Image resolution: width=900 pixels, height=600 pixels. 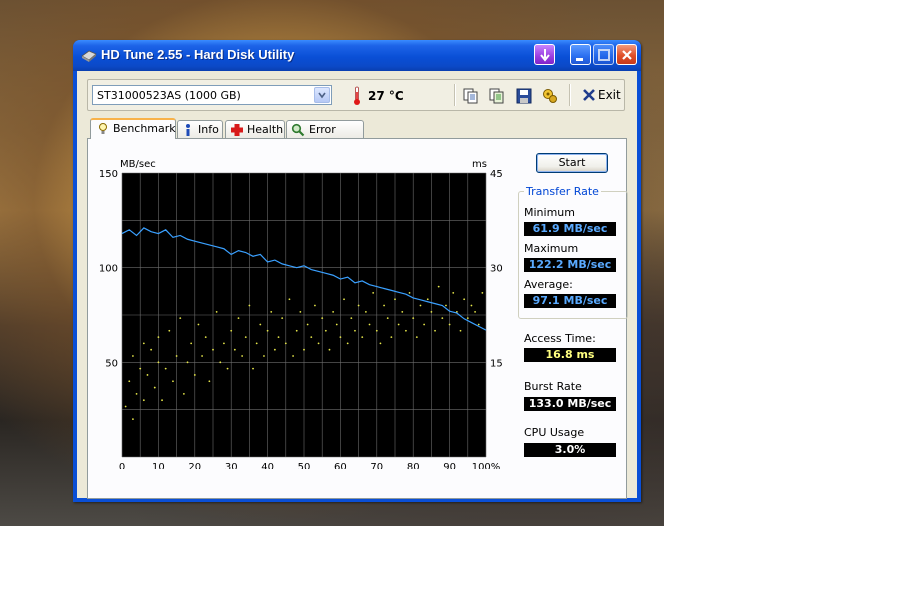 What do you see at coordinates (103, 128) in the screenshot?
I see `lightbulb-icon` at bounding box center [103, 128].